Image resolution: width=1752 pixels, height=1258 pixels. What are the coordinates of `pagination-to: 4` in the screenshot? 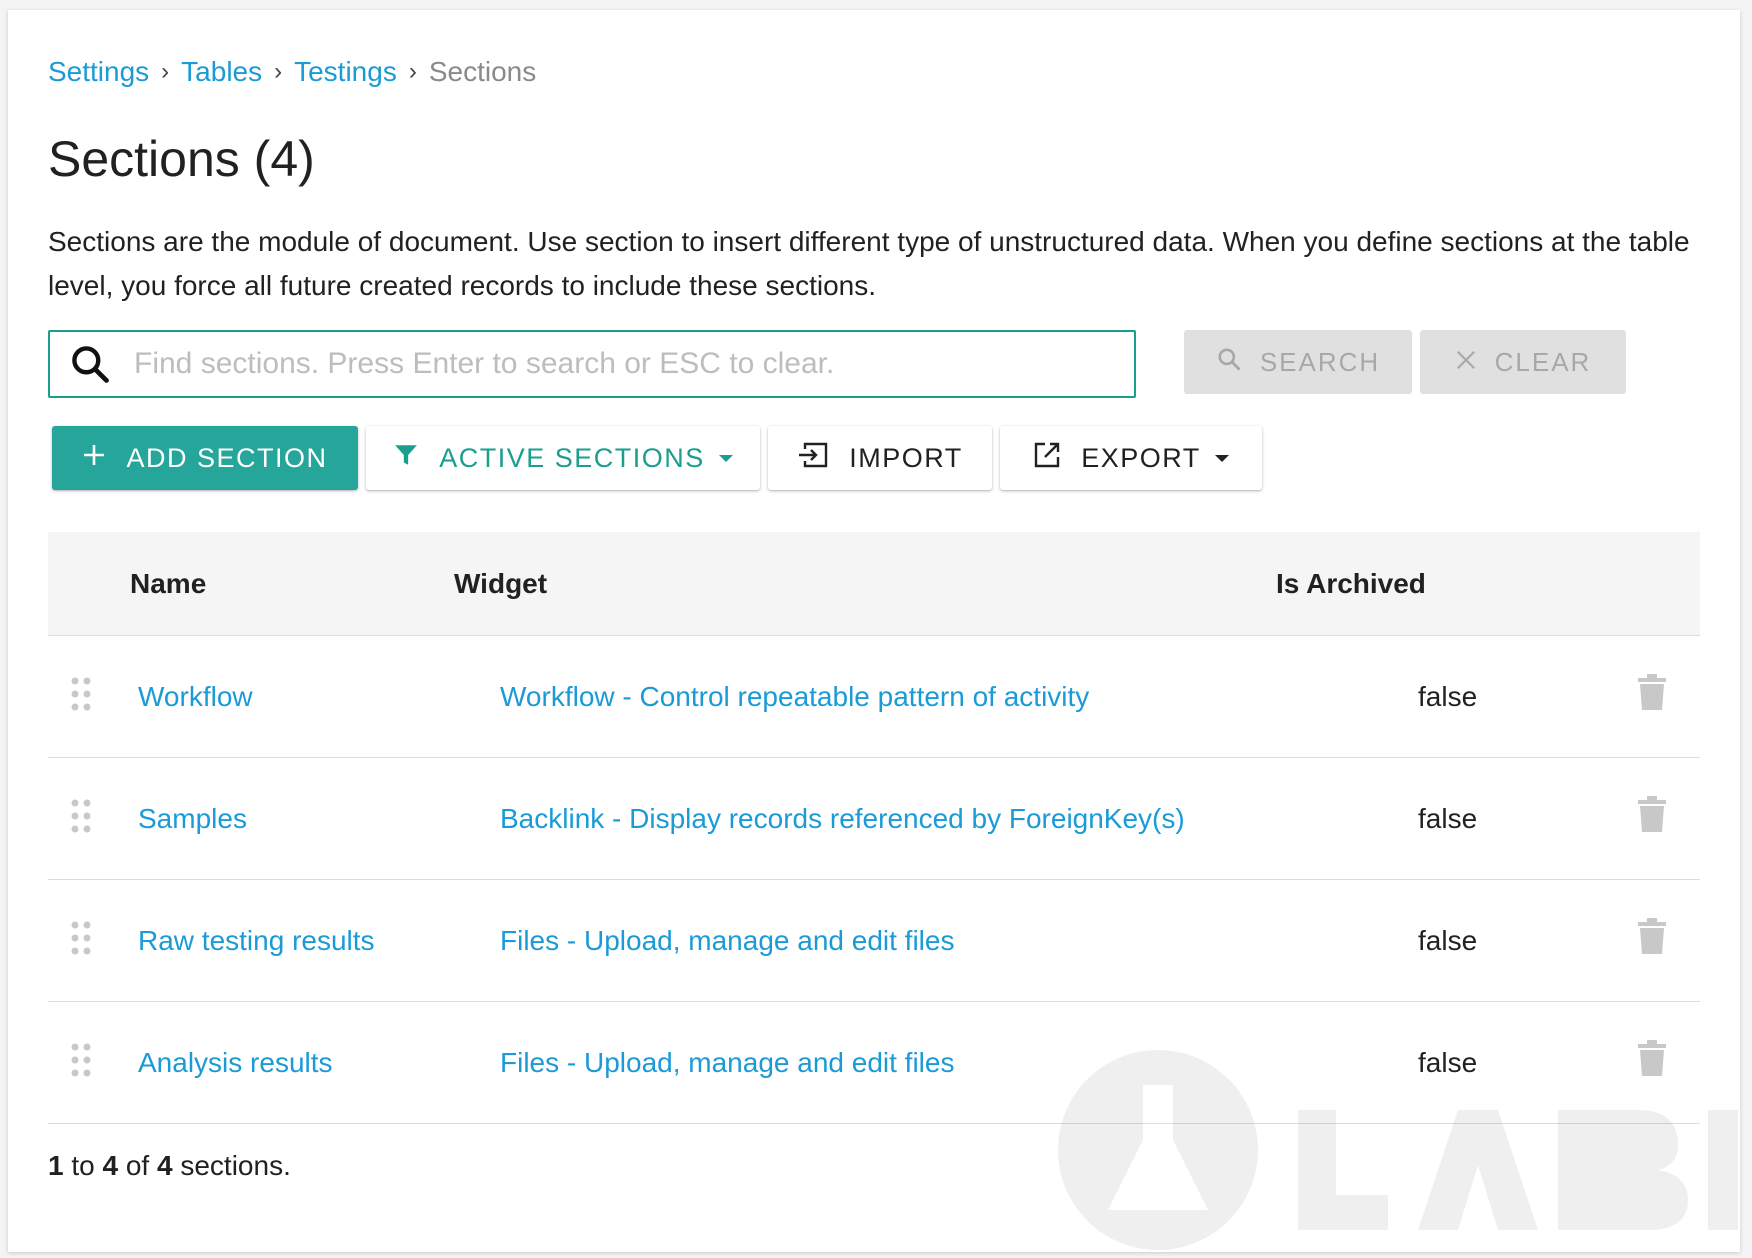 It's located at (110, 1165).